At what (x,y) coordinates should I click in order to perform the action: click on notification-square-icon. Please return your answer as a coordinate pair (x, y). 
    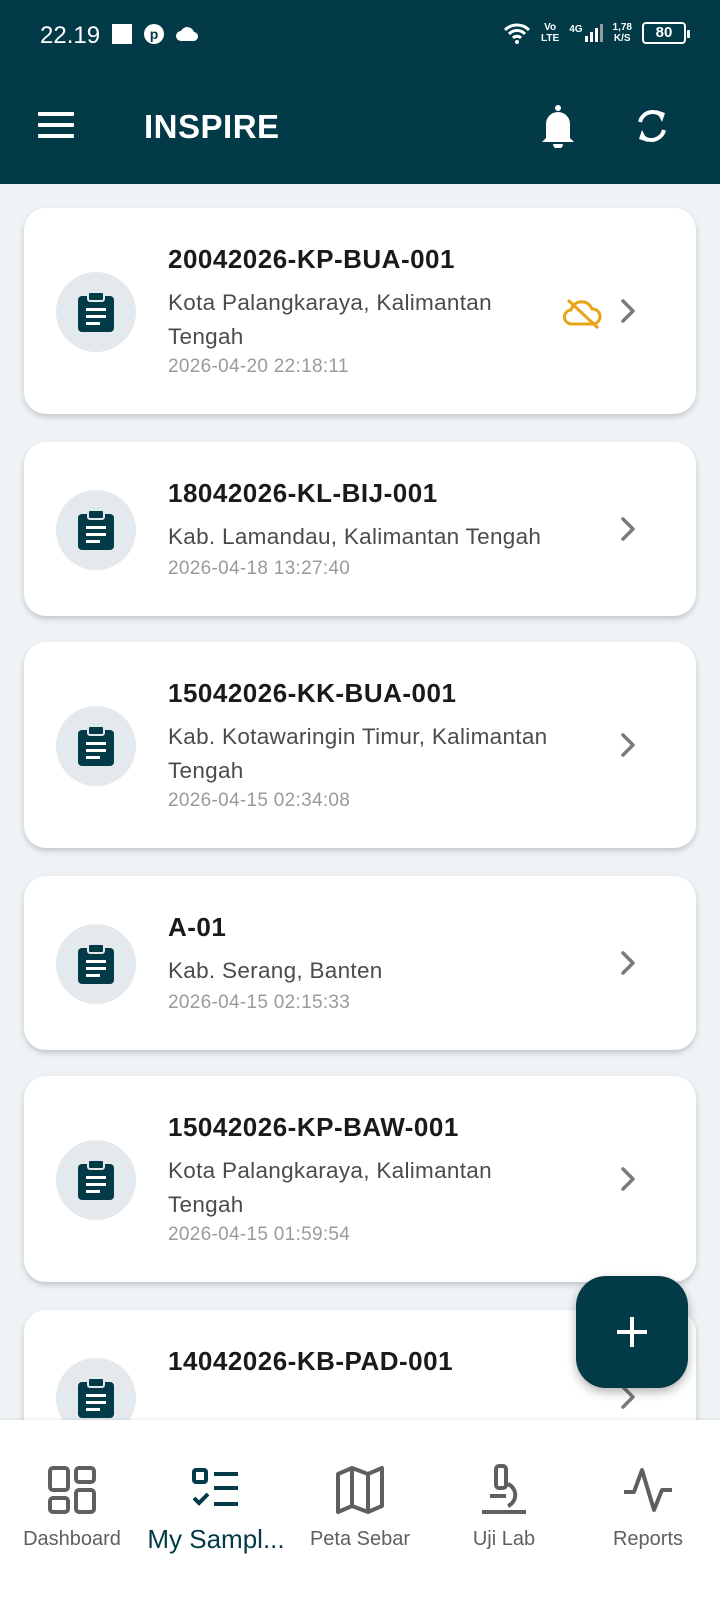
    Looking at the image, I should click on (122, 34).